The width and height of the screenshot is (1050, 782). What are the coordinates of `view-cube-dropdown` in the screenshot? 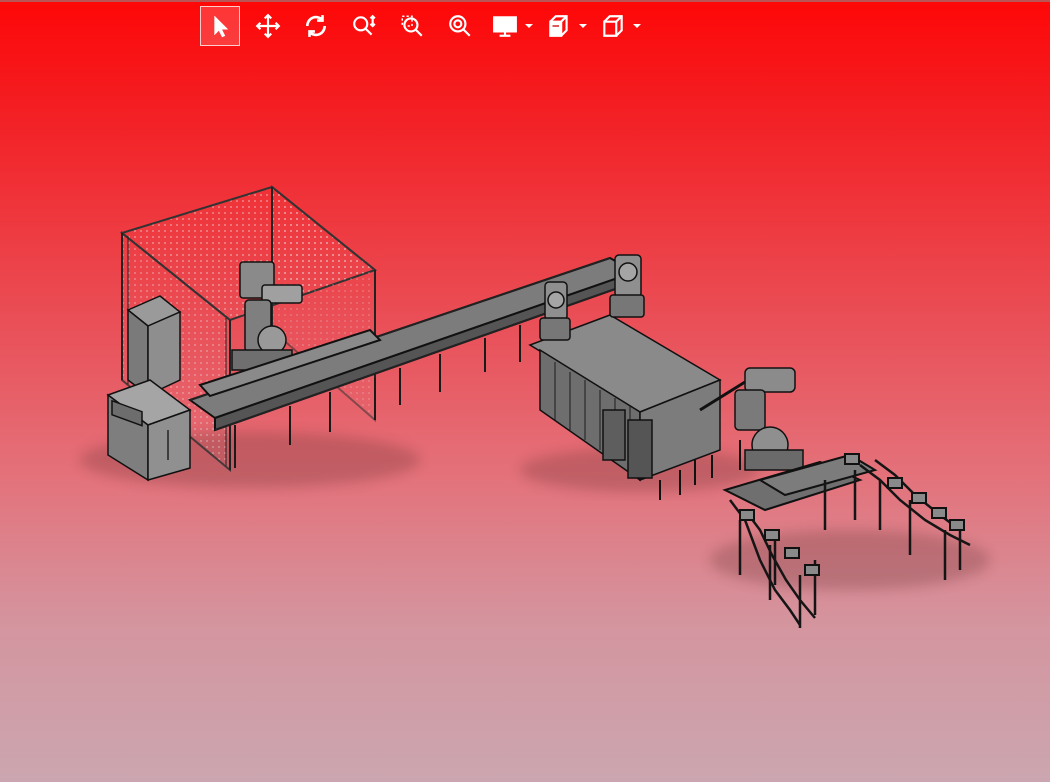 It's located at (637, 26).